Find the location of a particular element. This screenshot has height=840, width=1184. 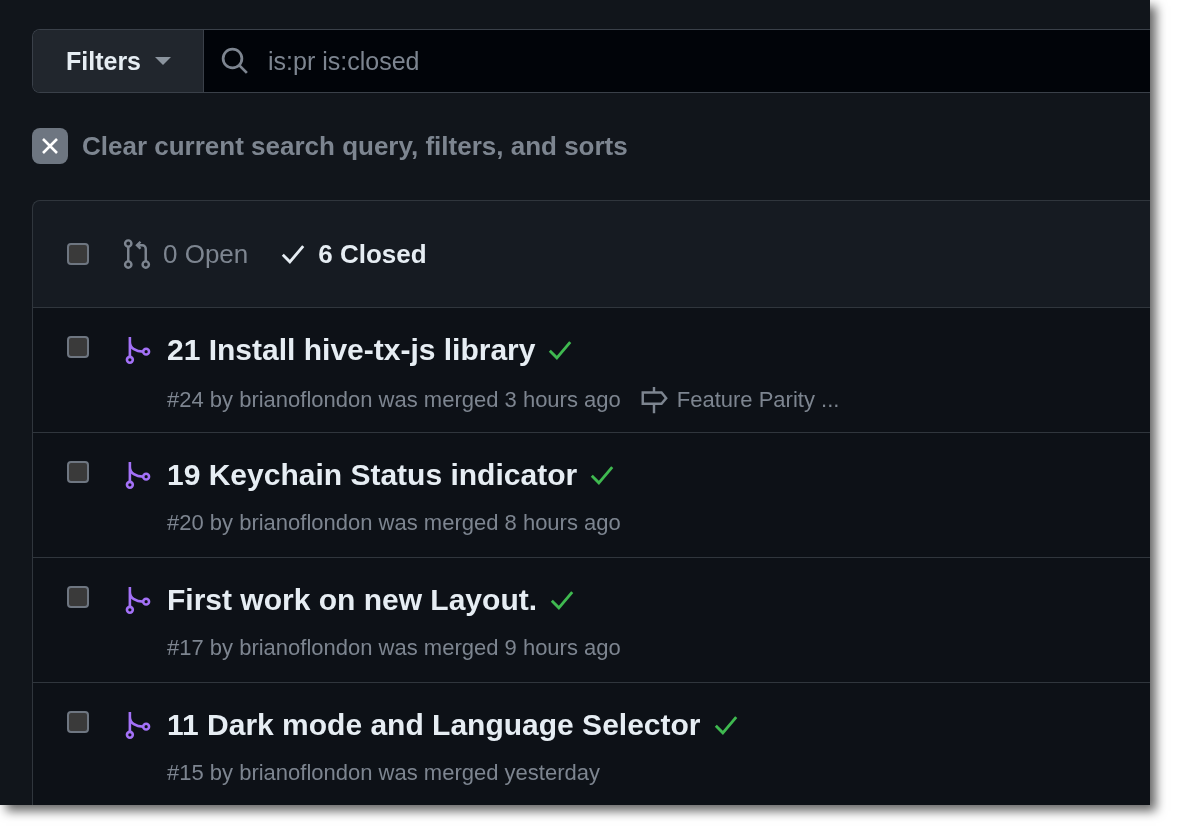

close-icon is located at coordinates (50, 146).